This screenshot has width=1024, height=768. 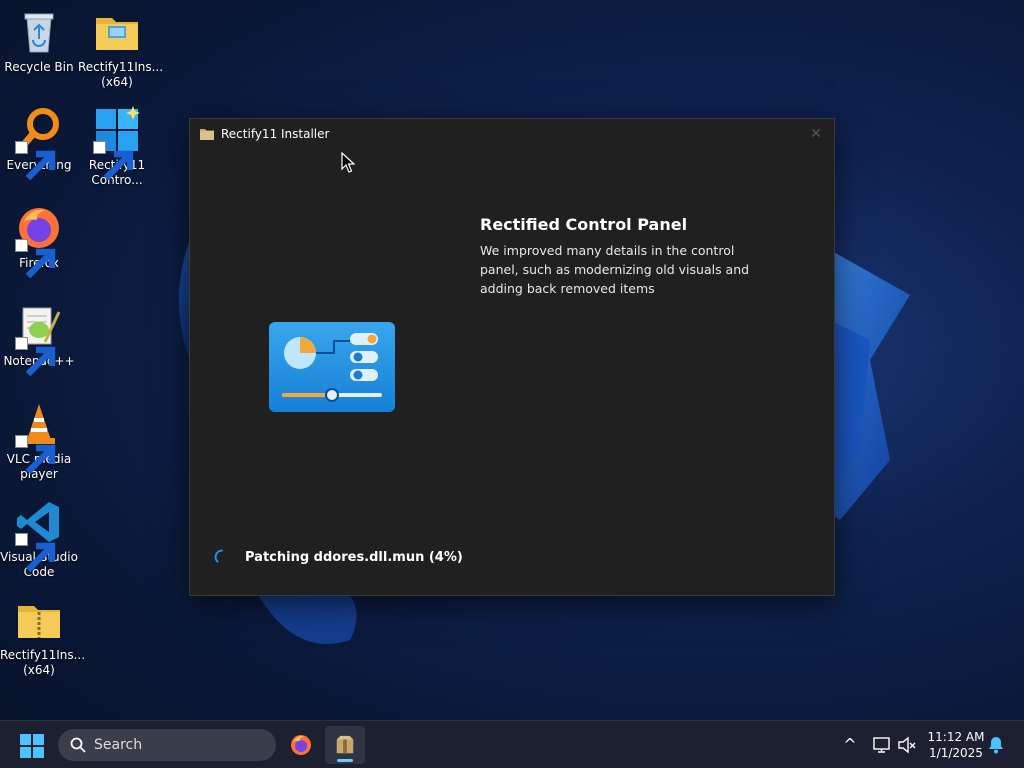 I want to click on install-status-text: Patching ddores.dll.mun (4%), so click(x=354, y=557).